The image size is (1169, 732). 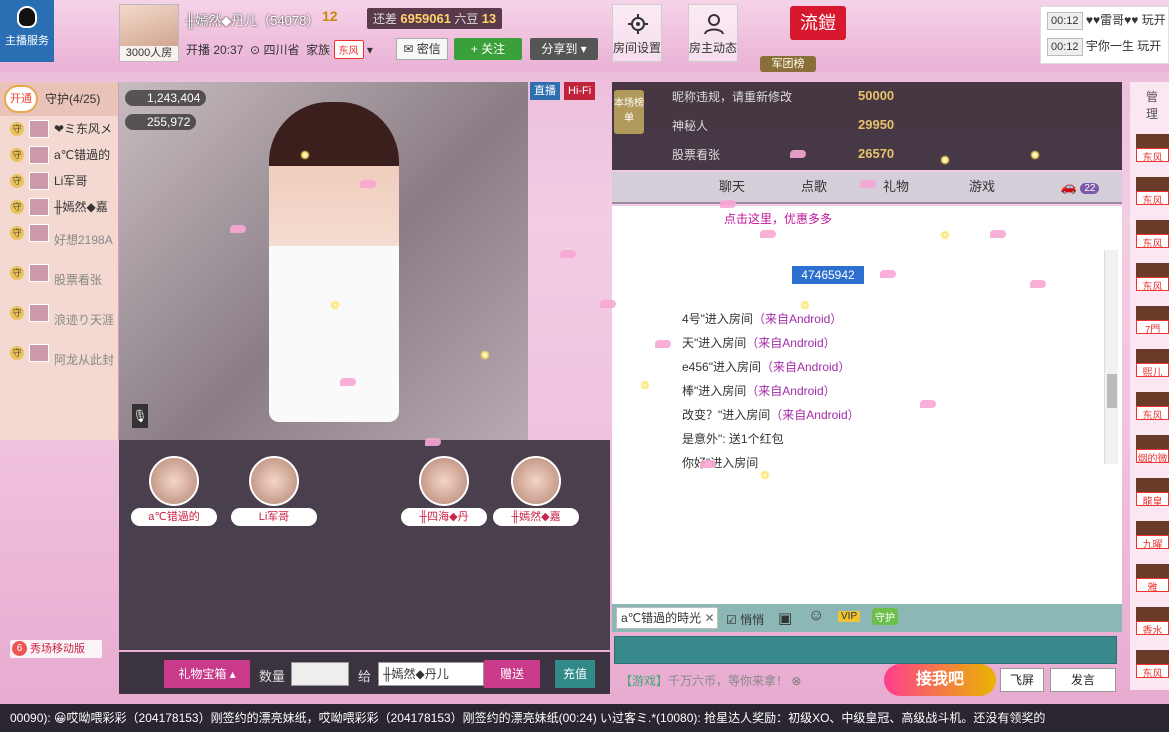 I want to click on rank-row: 股票看张 26570, so click(x=882, y=154).